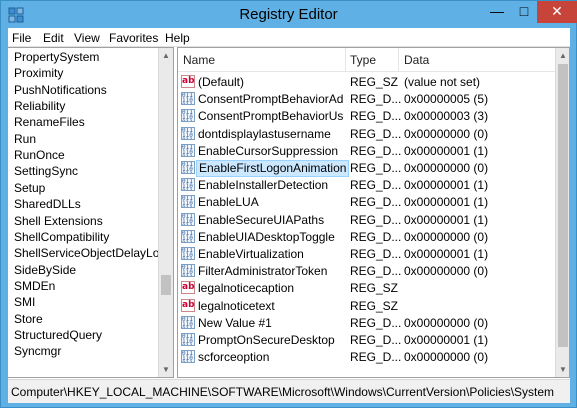  What do you see at coordinates (271, 306) in the screenshot?
I see `value-name: legalnoticetext` at bounding box center [271, 306].